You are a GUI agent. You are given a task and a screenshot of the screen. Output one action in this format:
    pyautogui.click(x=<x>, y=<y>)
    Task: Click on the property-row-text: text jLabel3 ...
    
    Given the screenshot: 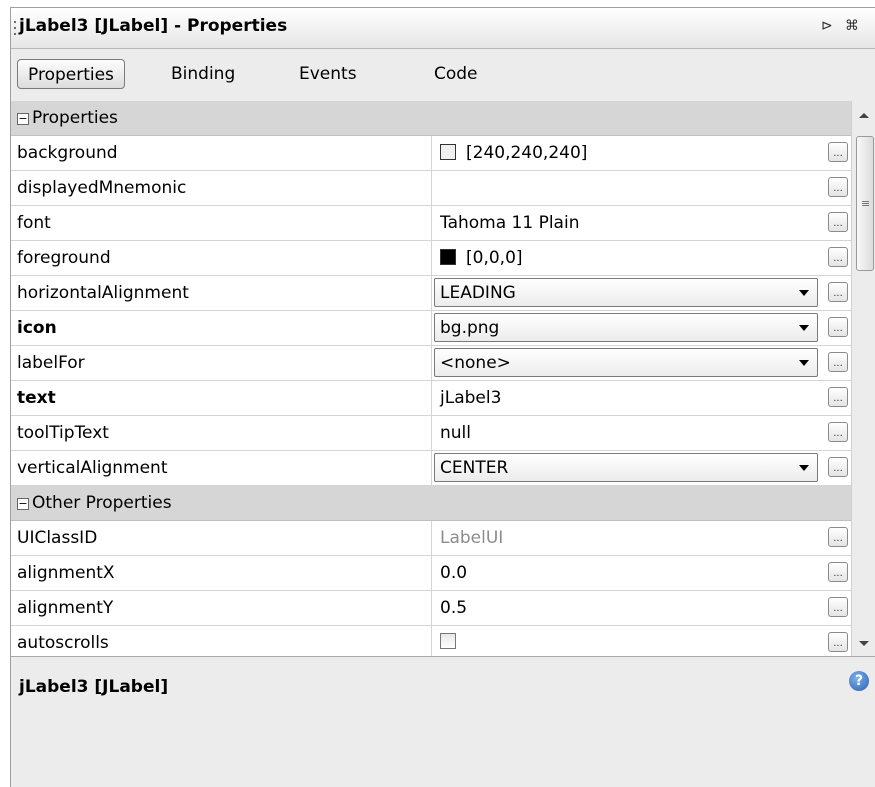 What is the action you would take?
    pyautogui.click(x=431, y=398)
    